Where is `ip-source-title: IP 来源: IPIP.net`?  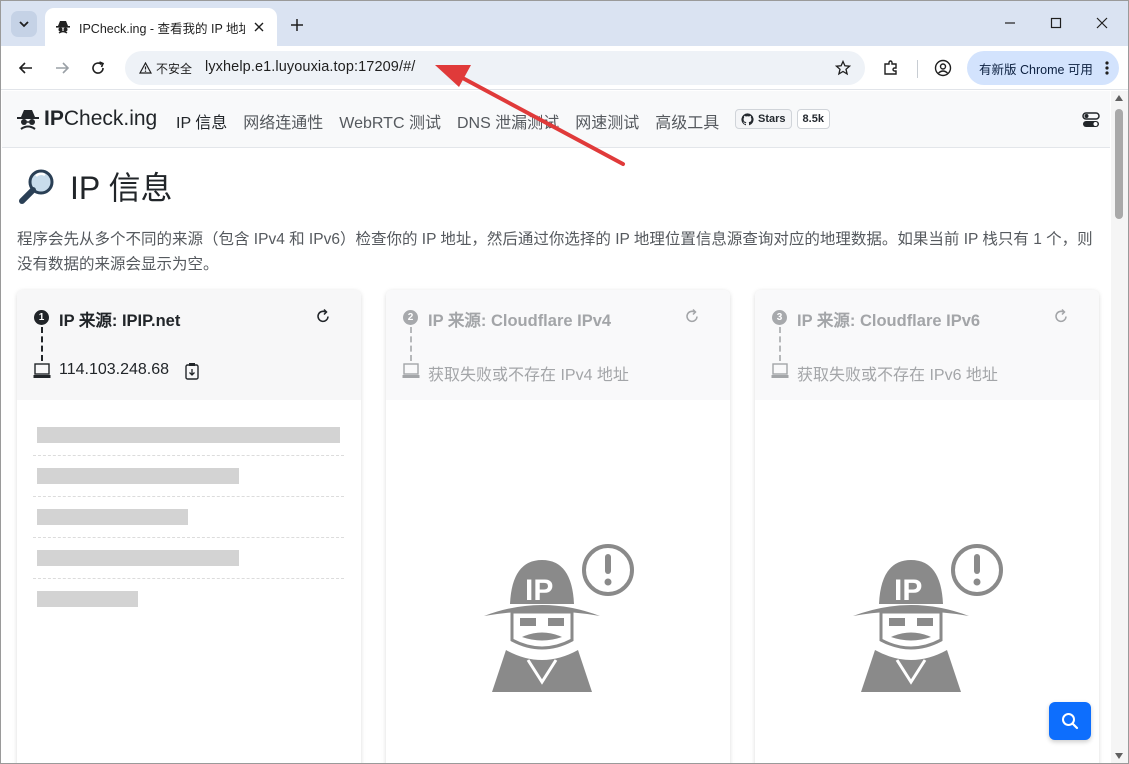 ip-source-title: IP 来源: IPIP.net is located at coordinates (120, 321).